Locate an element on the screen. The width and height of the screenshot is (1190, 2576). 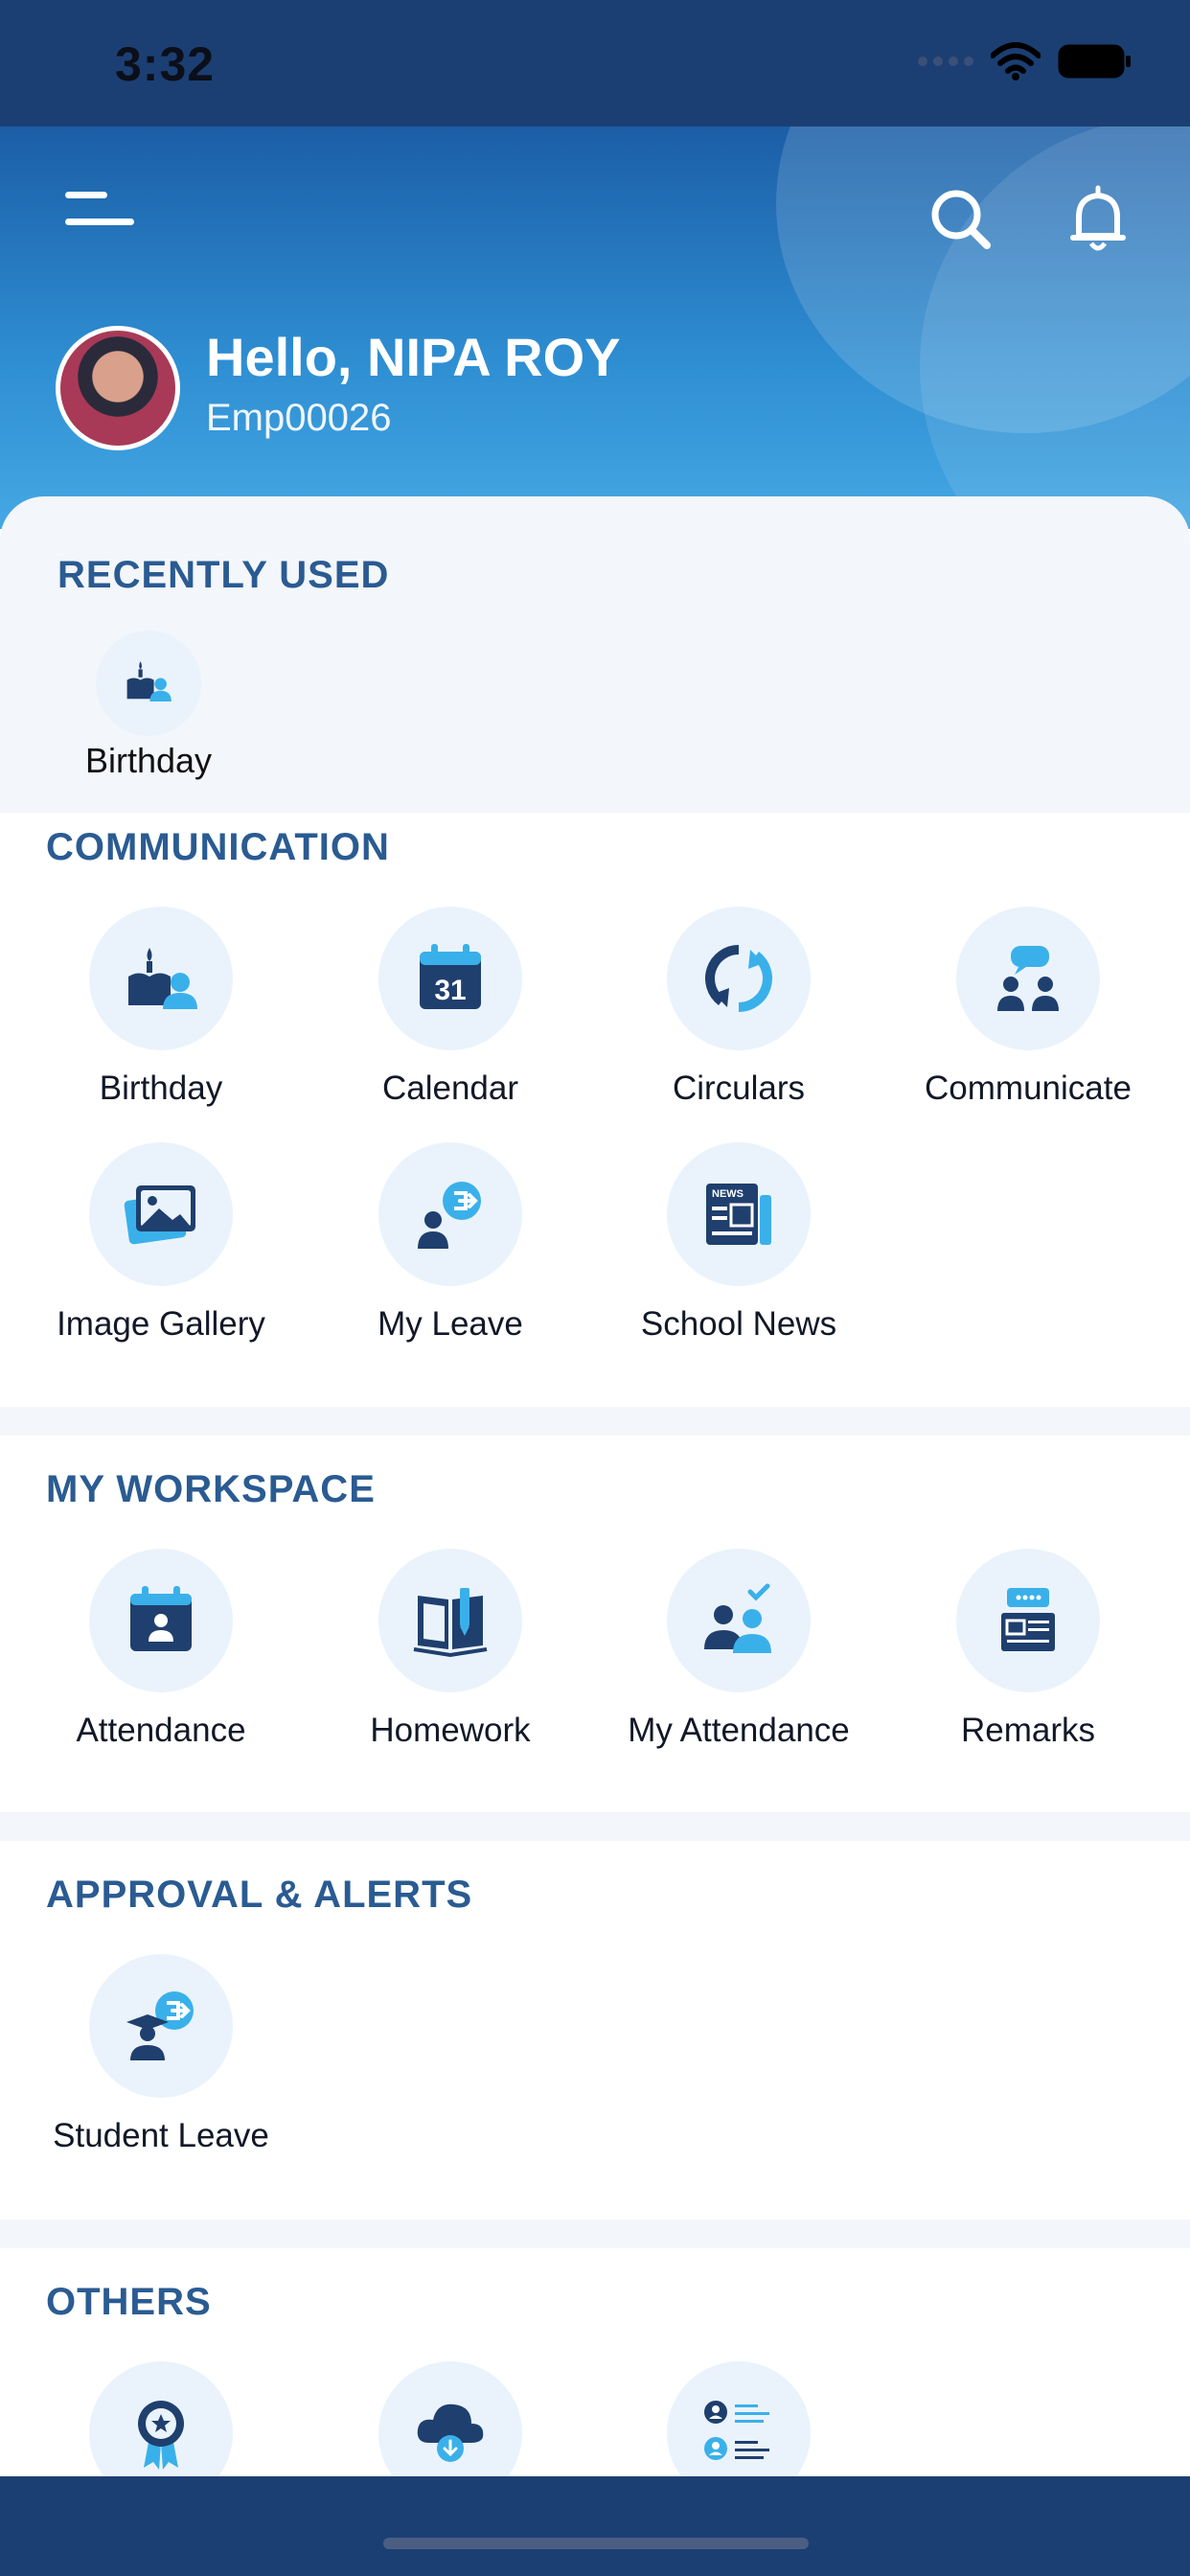
tile-label: My Attendance is located at coordinates (739, 1730).